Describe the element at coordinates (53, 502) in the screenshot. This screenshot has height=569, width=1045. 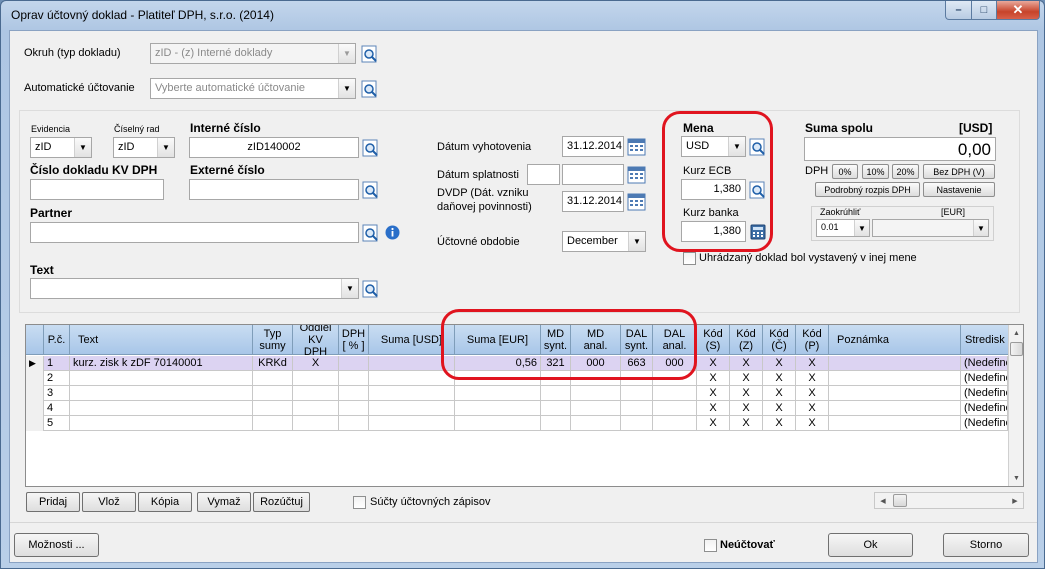
I see `pridaj-button: Pridaj` at that location.